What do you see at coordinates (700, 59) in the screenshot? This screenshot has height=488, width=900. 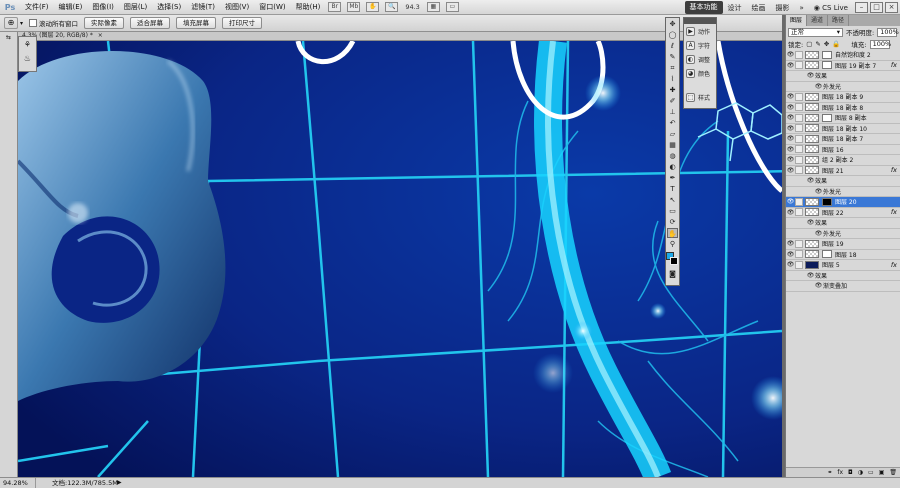 I see `adjustments-panel-button: ◐ 调整` at bounding box center [700, 59].